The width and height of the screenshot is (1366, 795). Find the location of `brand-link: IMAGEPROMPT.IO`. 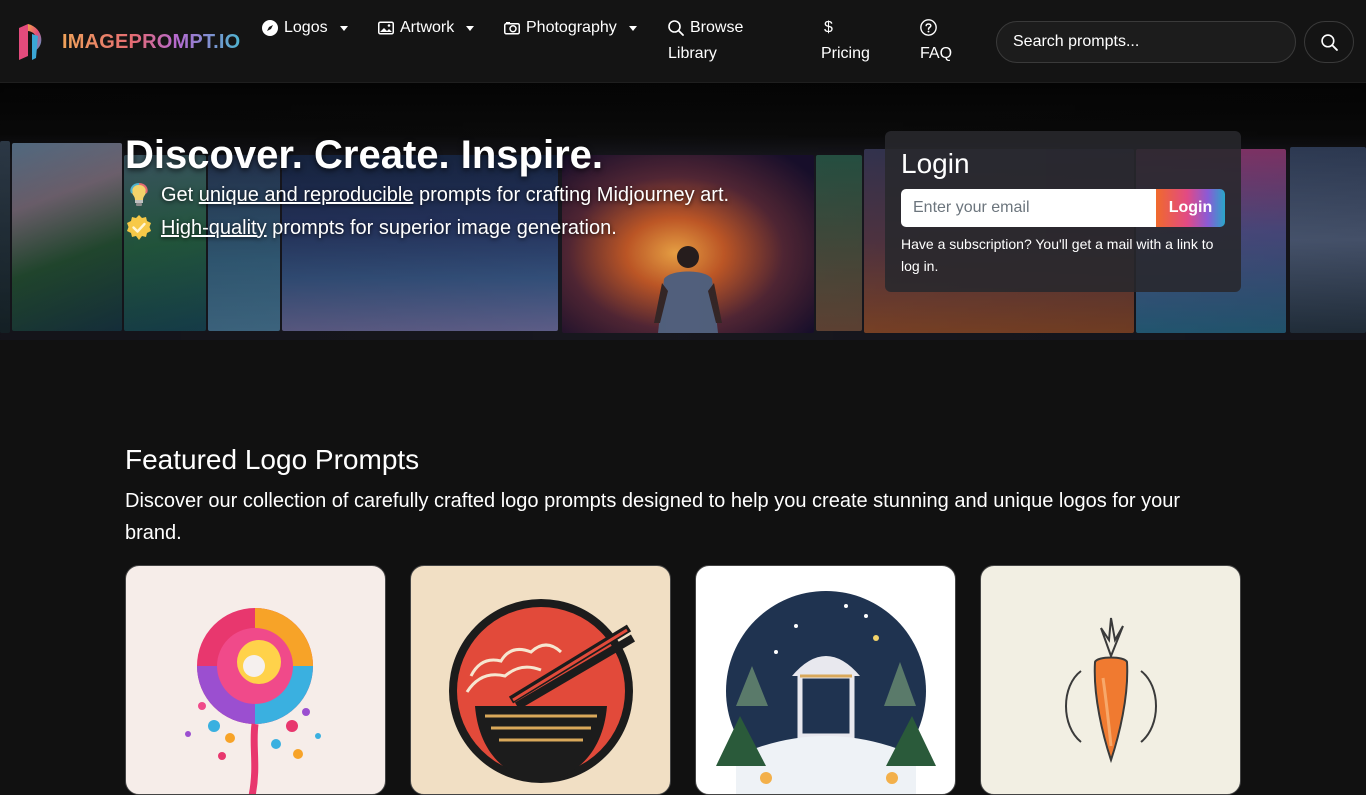

brand-link: IMAGEPROMPT.IO is located at coordinates (128, 42).